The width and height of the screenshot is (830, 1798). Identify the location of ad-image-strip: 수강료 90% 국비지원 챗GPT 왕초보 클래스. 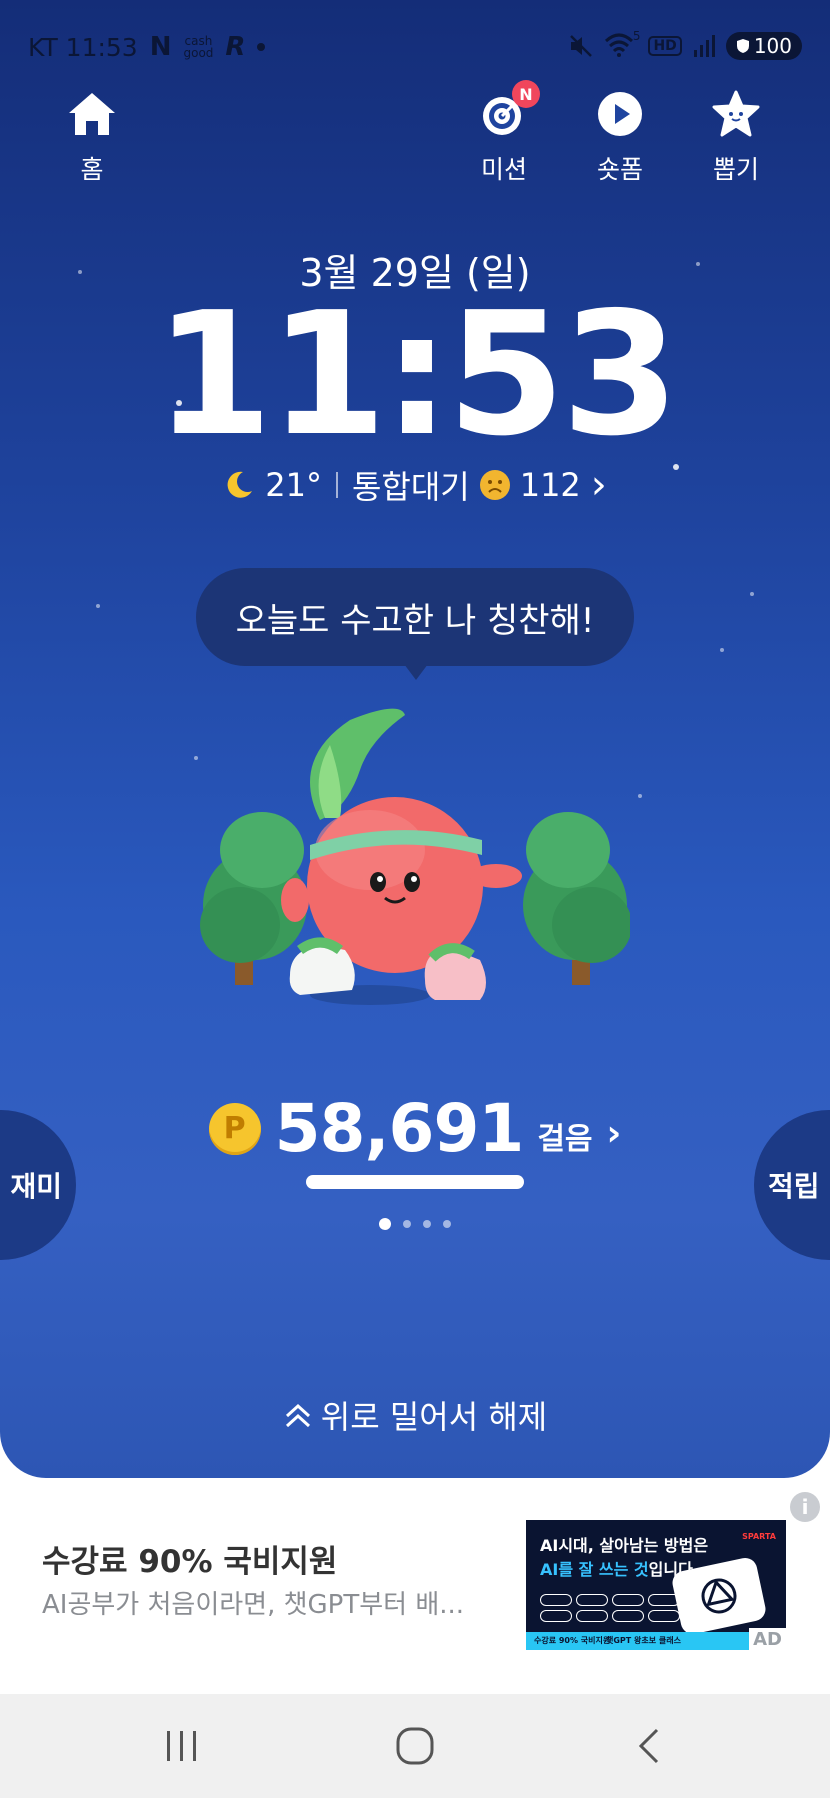
(656, 1641).